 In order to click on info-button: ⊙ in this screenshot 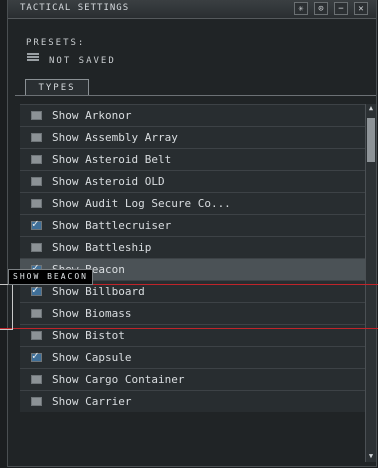, I will do `click(321, 8)`.